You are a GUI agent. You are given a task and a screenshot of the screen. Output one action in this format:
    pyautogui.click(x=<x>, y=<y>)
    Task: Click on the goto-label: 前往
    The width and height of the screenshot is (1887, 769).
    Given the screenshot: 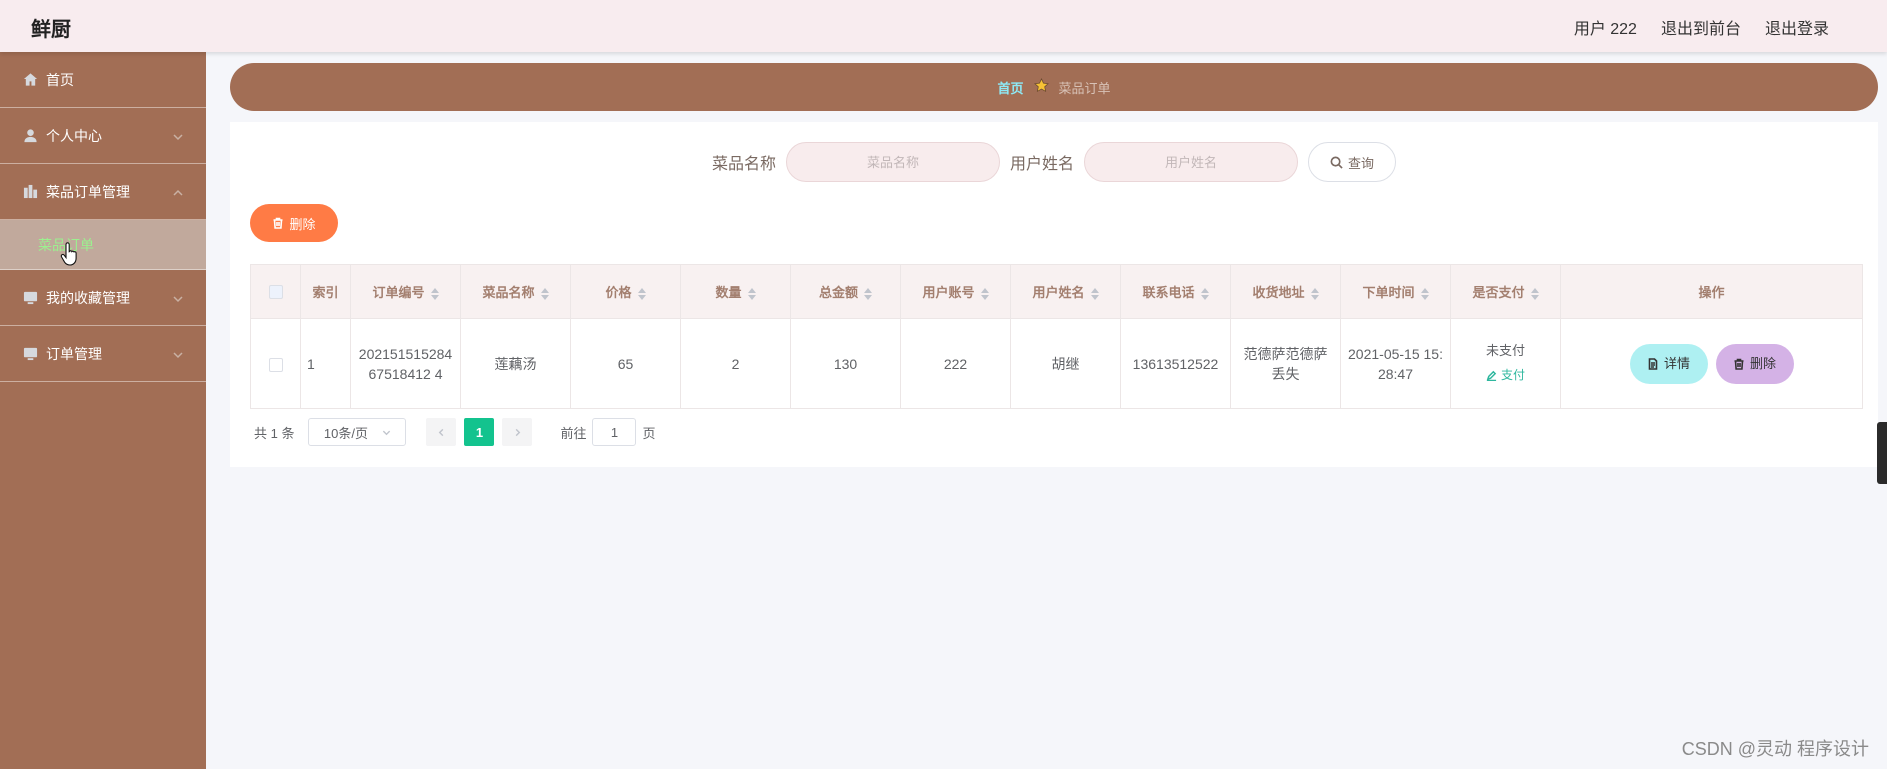 What is the action you would take?
    pyautogui.click(x=573, y=433)
    